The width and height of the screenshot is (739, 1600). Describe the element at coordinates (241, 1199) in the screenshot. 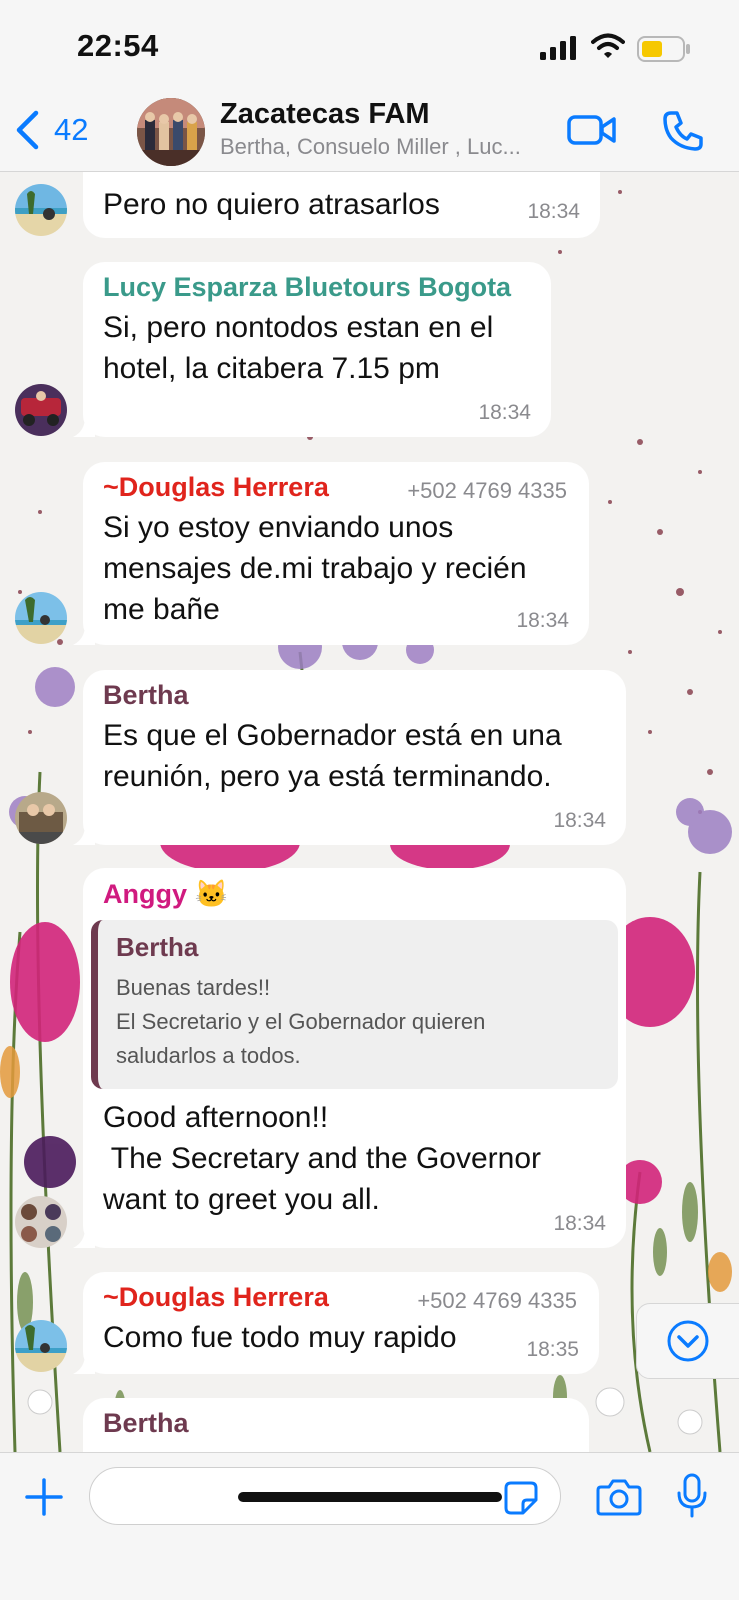

I see `message-text-line: want to greet you all.` at that location.